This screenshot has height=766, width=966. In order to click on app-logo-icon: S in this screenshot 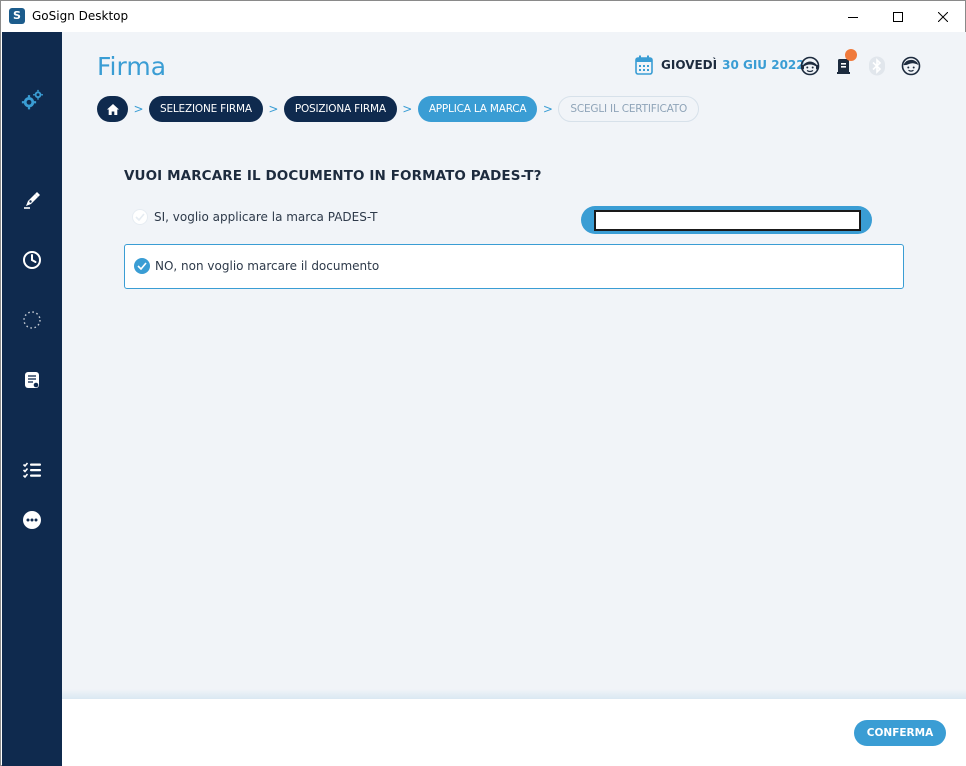, I will do `click(17, 16)`.